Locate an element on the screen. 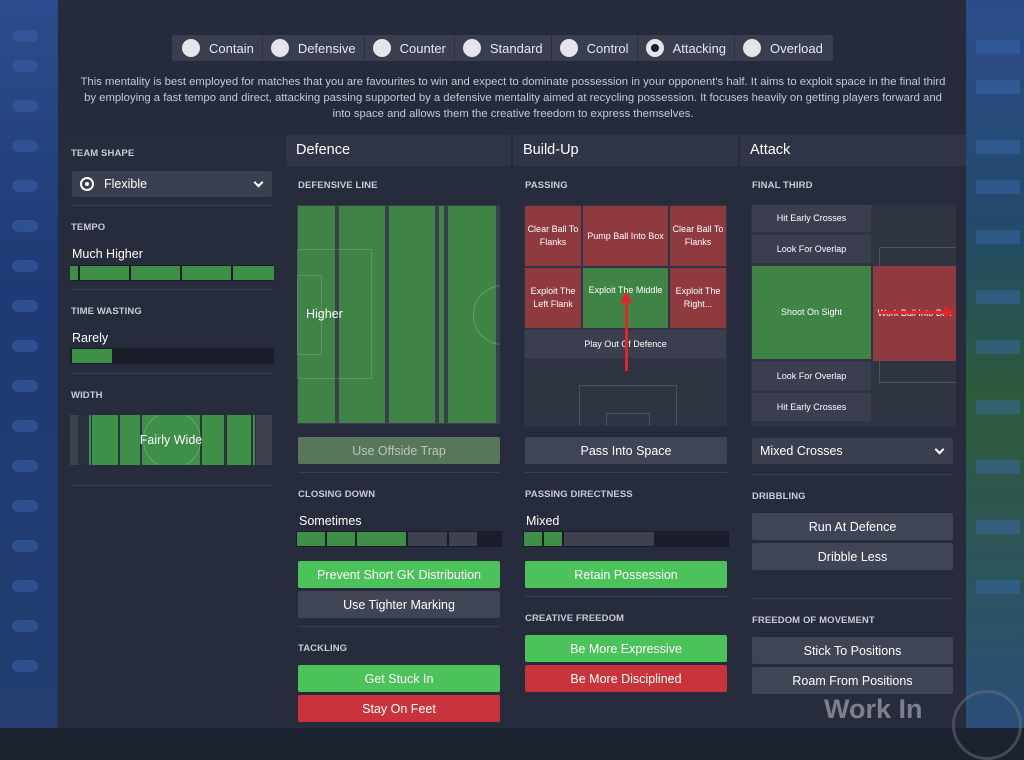  creative-freedom-label: CREATIVE FREEDOM is located at coordinates (575, 618).